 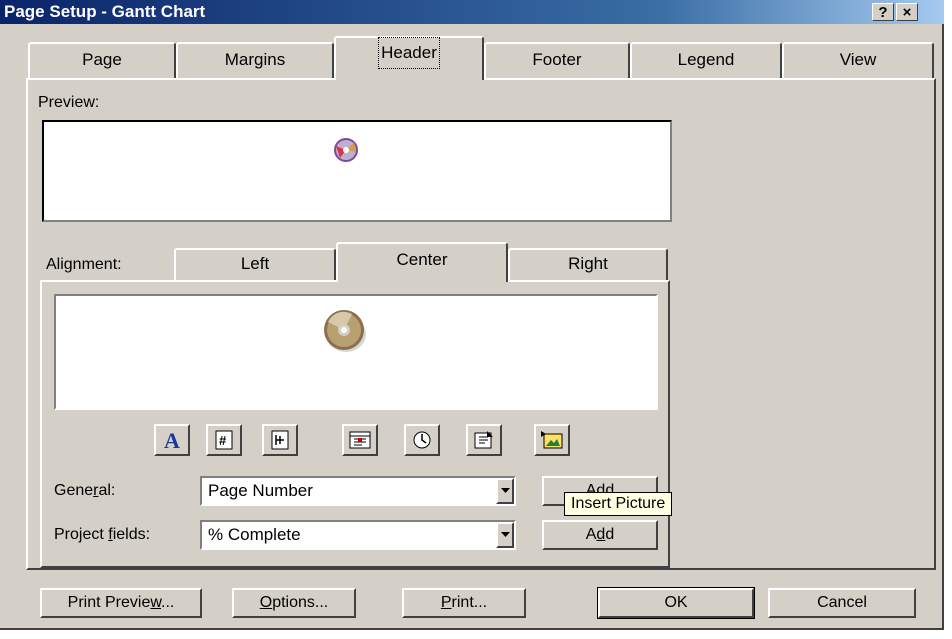 I want to click on insert-picture-button, so click(x=552, y=440).